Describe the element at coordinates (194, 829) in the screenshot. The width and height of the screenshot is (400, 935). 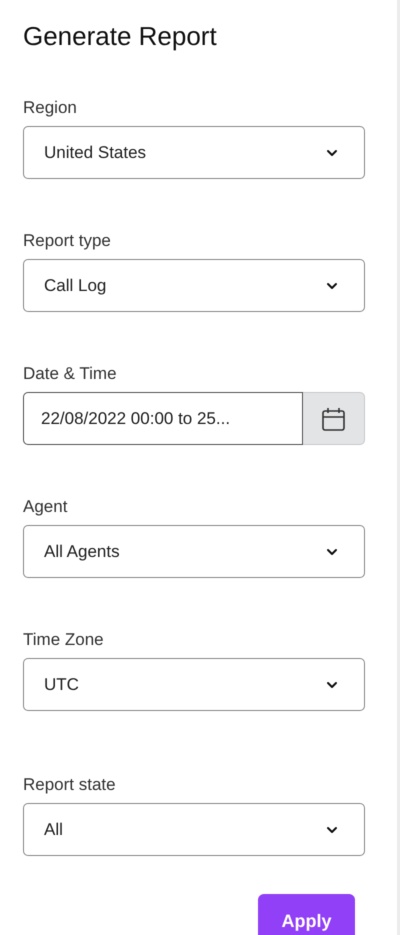
I see `select-dropdown: All` at that location.